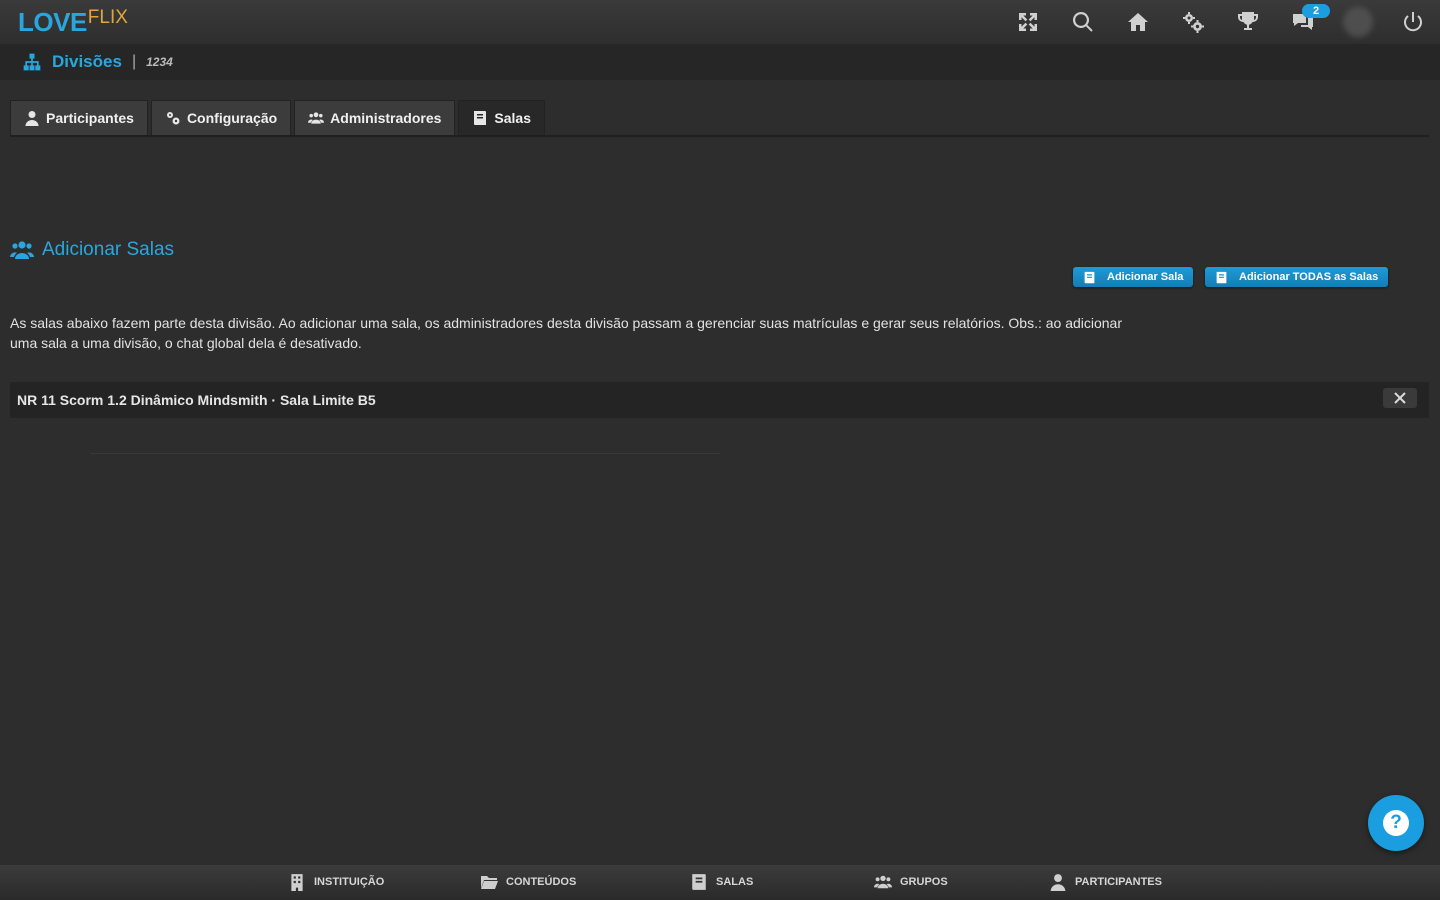 The height and width of the screenshot is (900, 1440). I want to click on tab-label: Administradores, so click(386, 118).